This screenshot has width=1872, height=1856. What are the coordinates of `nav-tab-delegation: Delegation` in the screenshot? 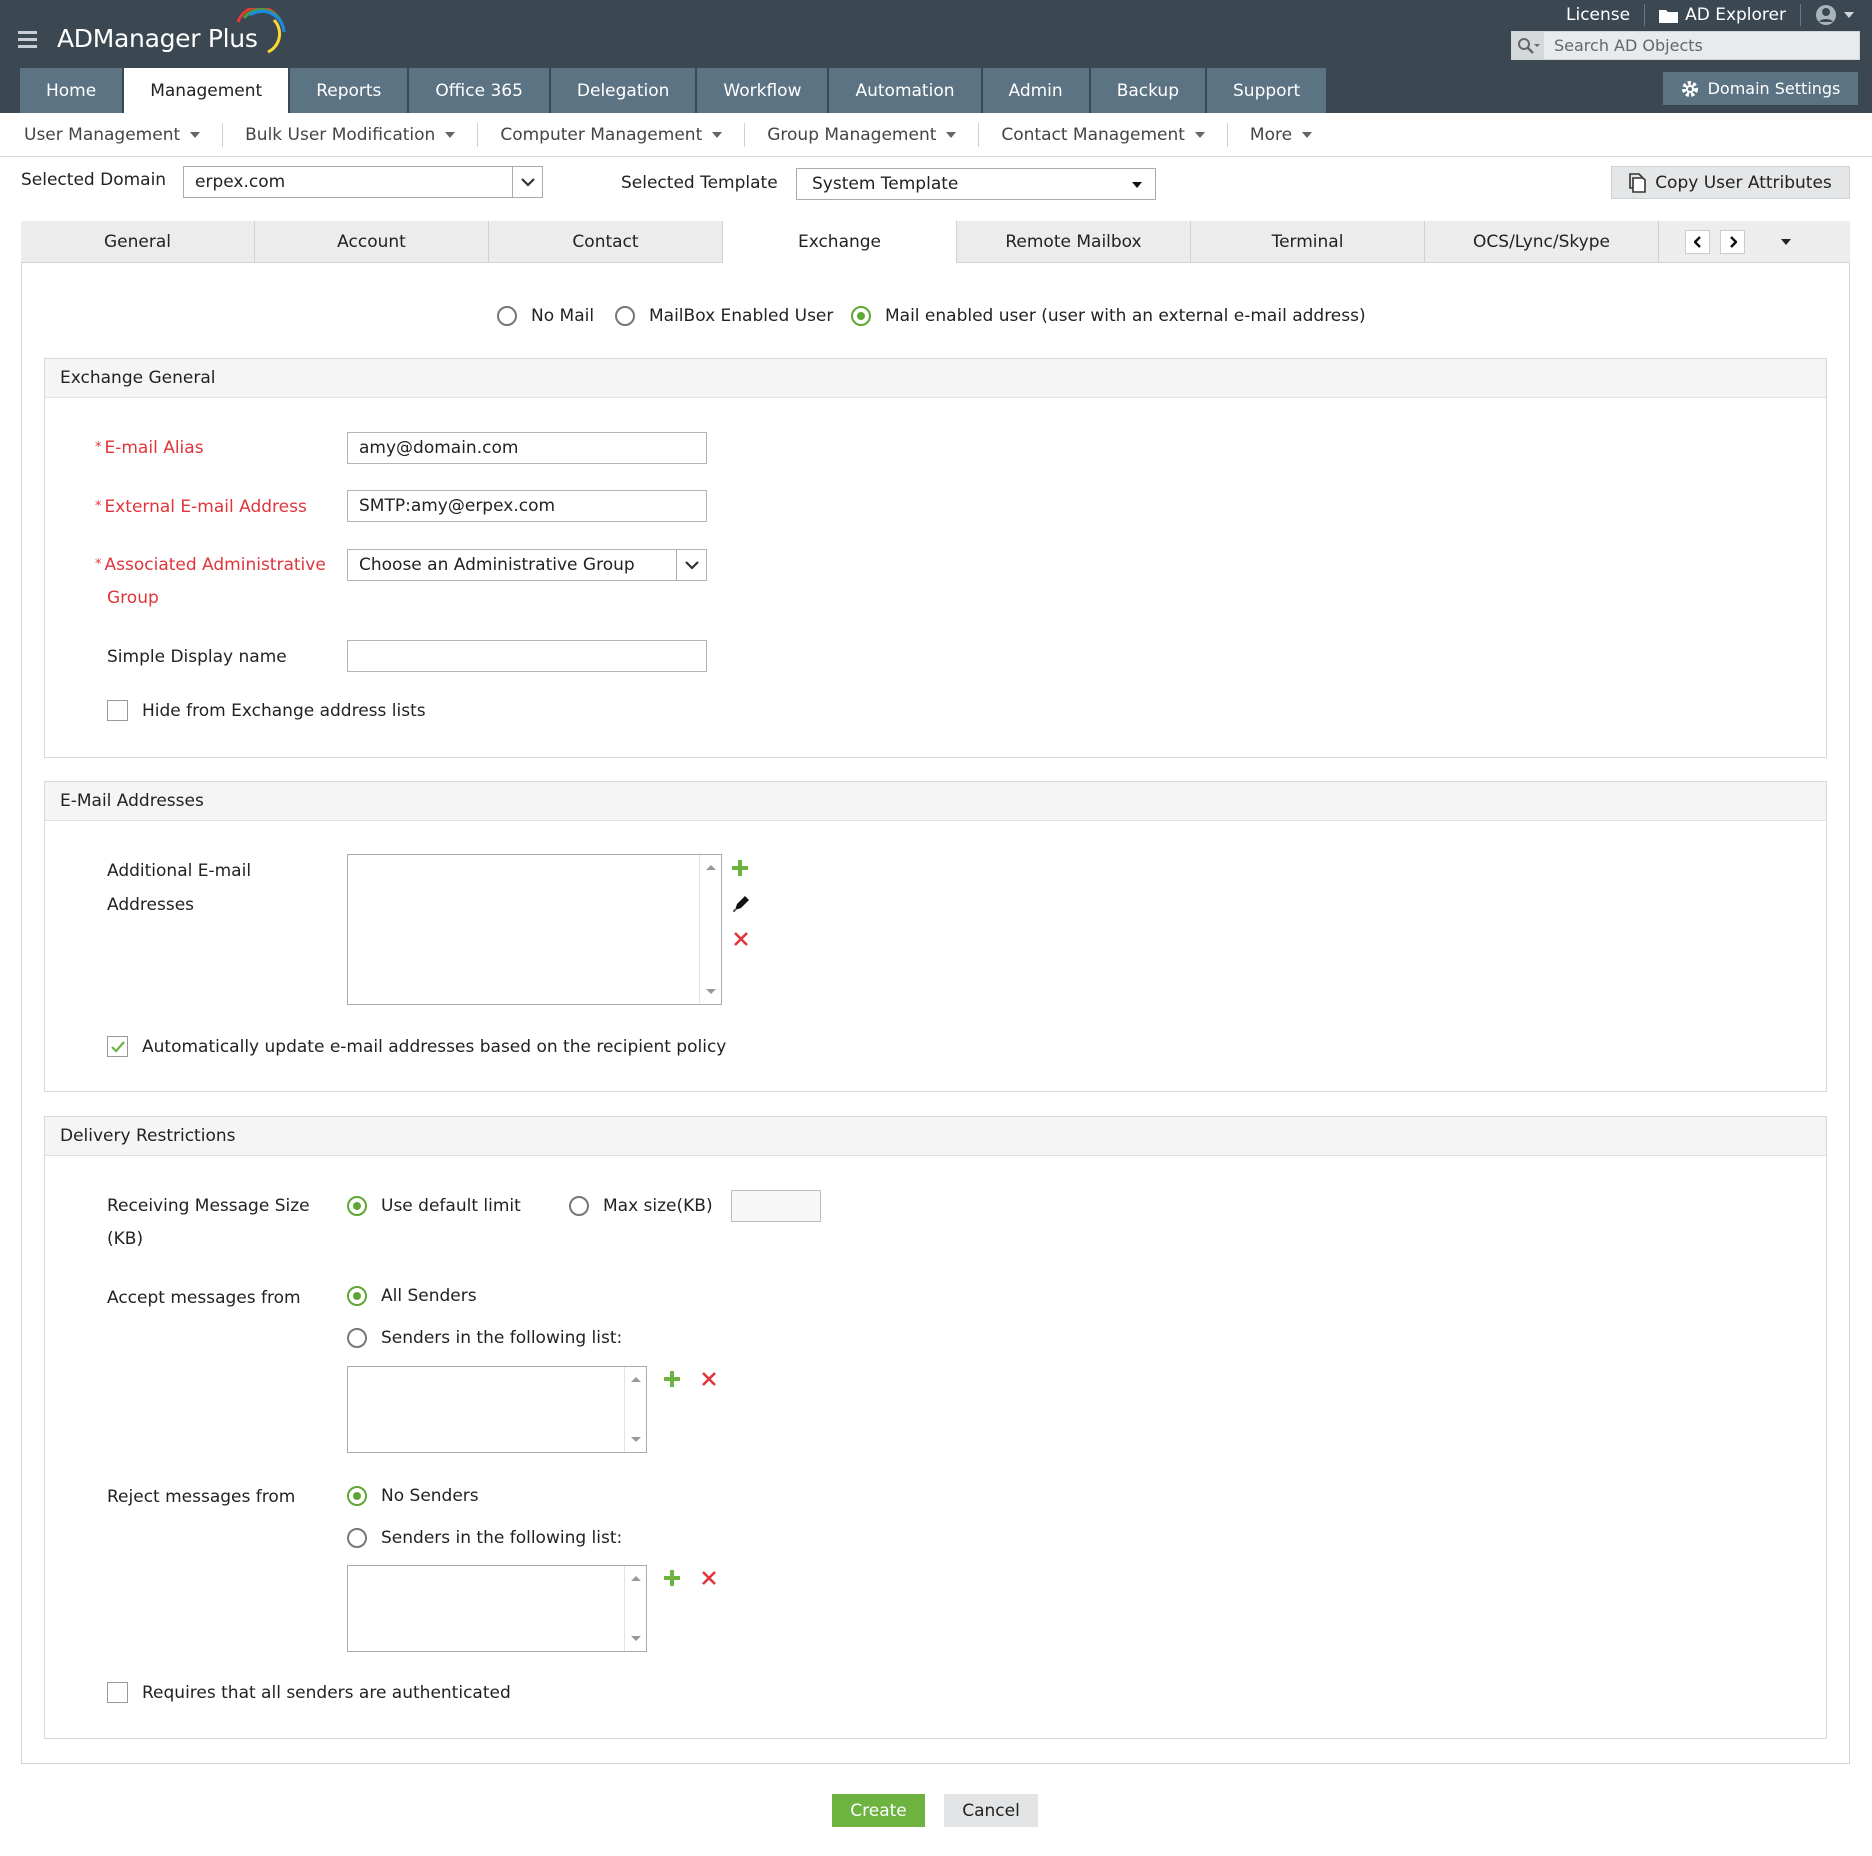 It's located at (623, 90).